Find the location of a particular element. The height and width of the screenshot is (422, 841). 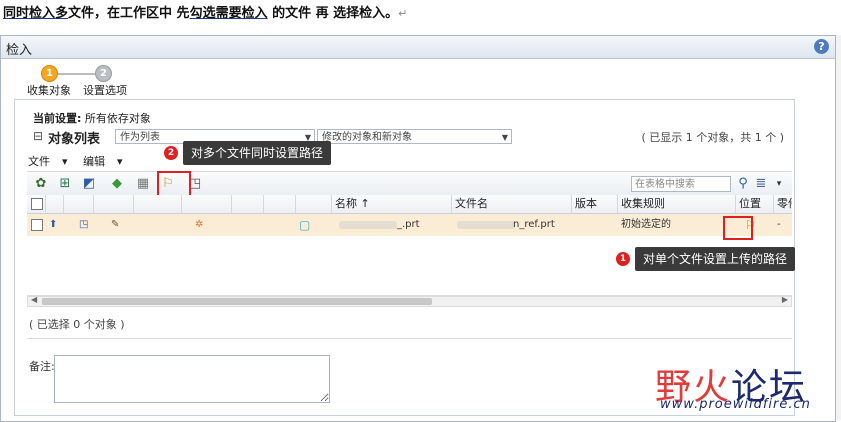

menu-file-label: 文件 is located at coordinates (39, 161).